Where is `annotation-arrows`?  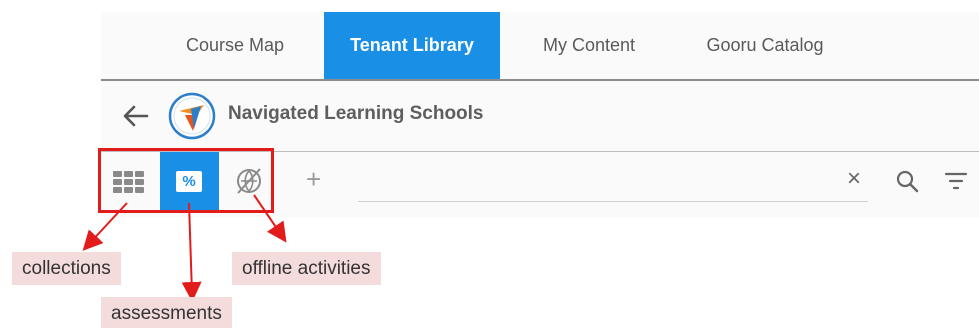
annotation-arrows is located at coordinates (184, 248).